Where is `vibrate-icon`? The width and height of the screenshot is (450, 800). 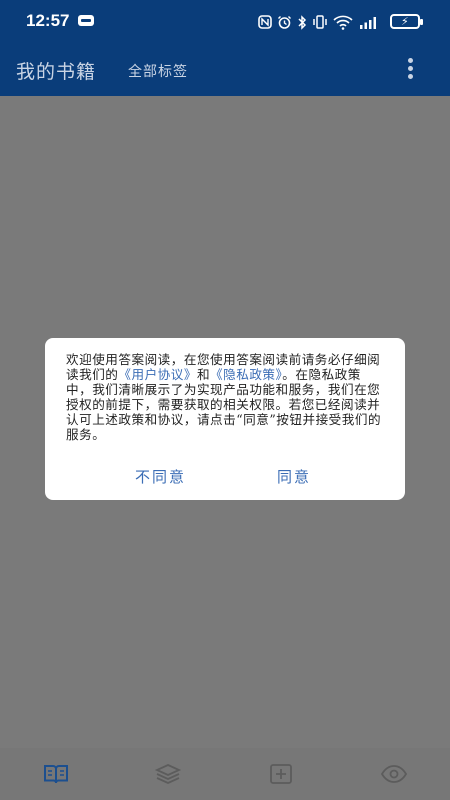
vibrate-icon is located at coordinates (320, 22).